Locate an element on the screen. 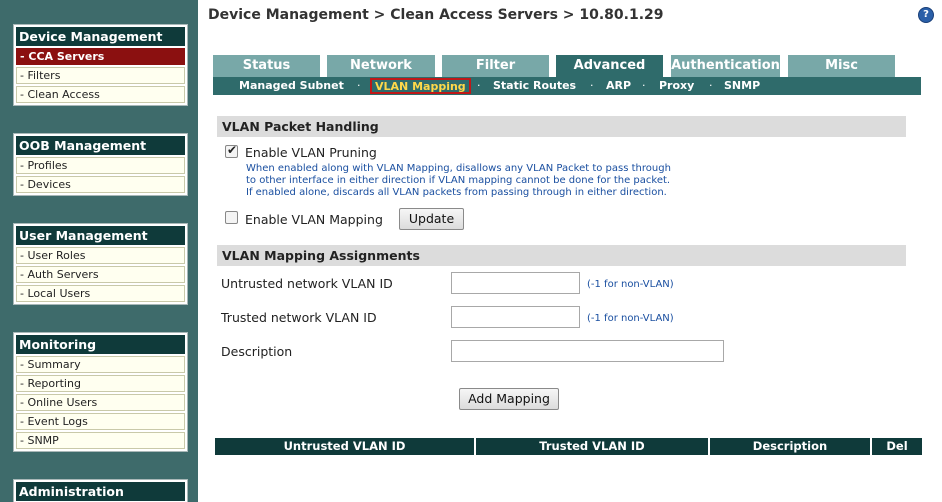 The height and width of the screenshot is (502, 942). help-icon: ? is located at coordinates (926, 15).